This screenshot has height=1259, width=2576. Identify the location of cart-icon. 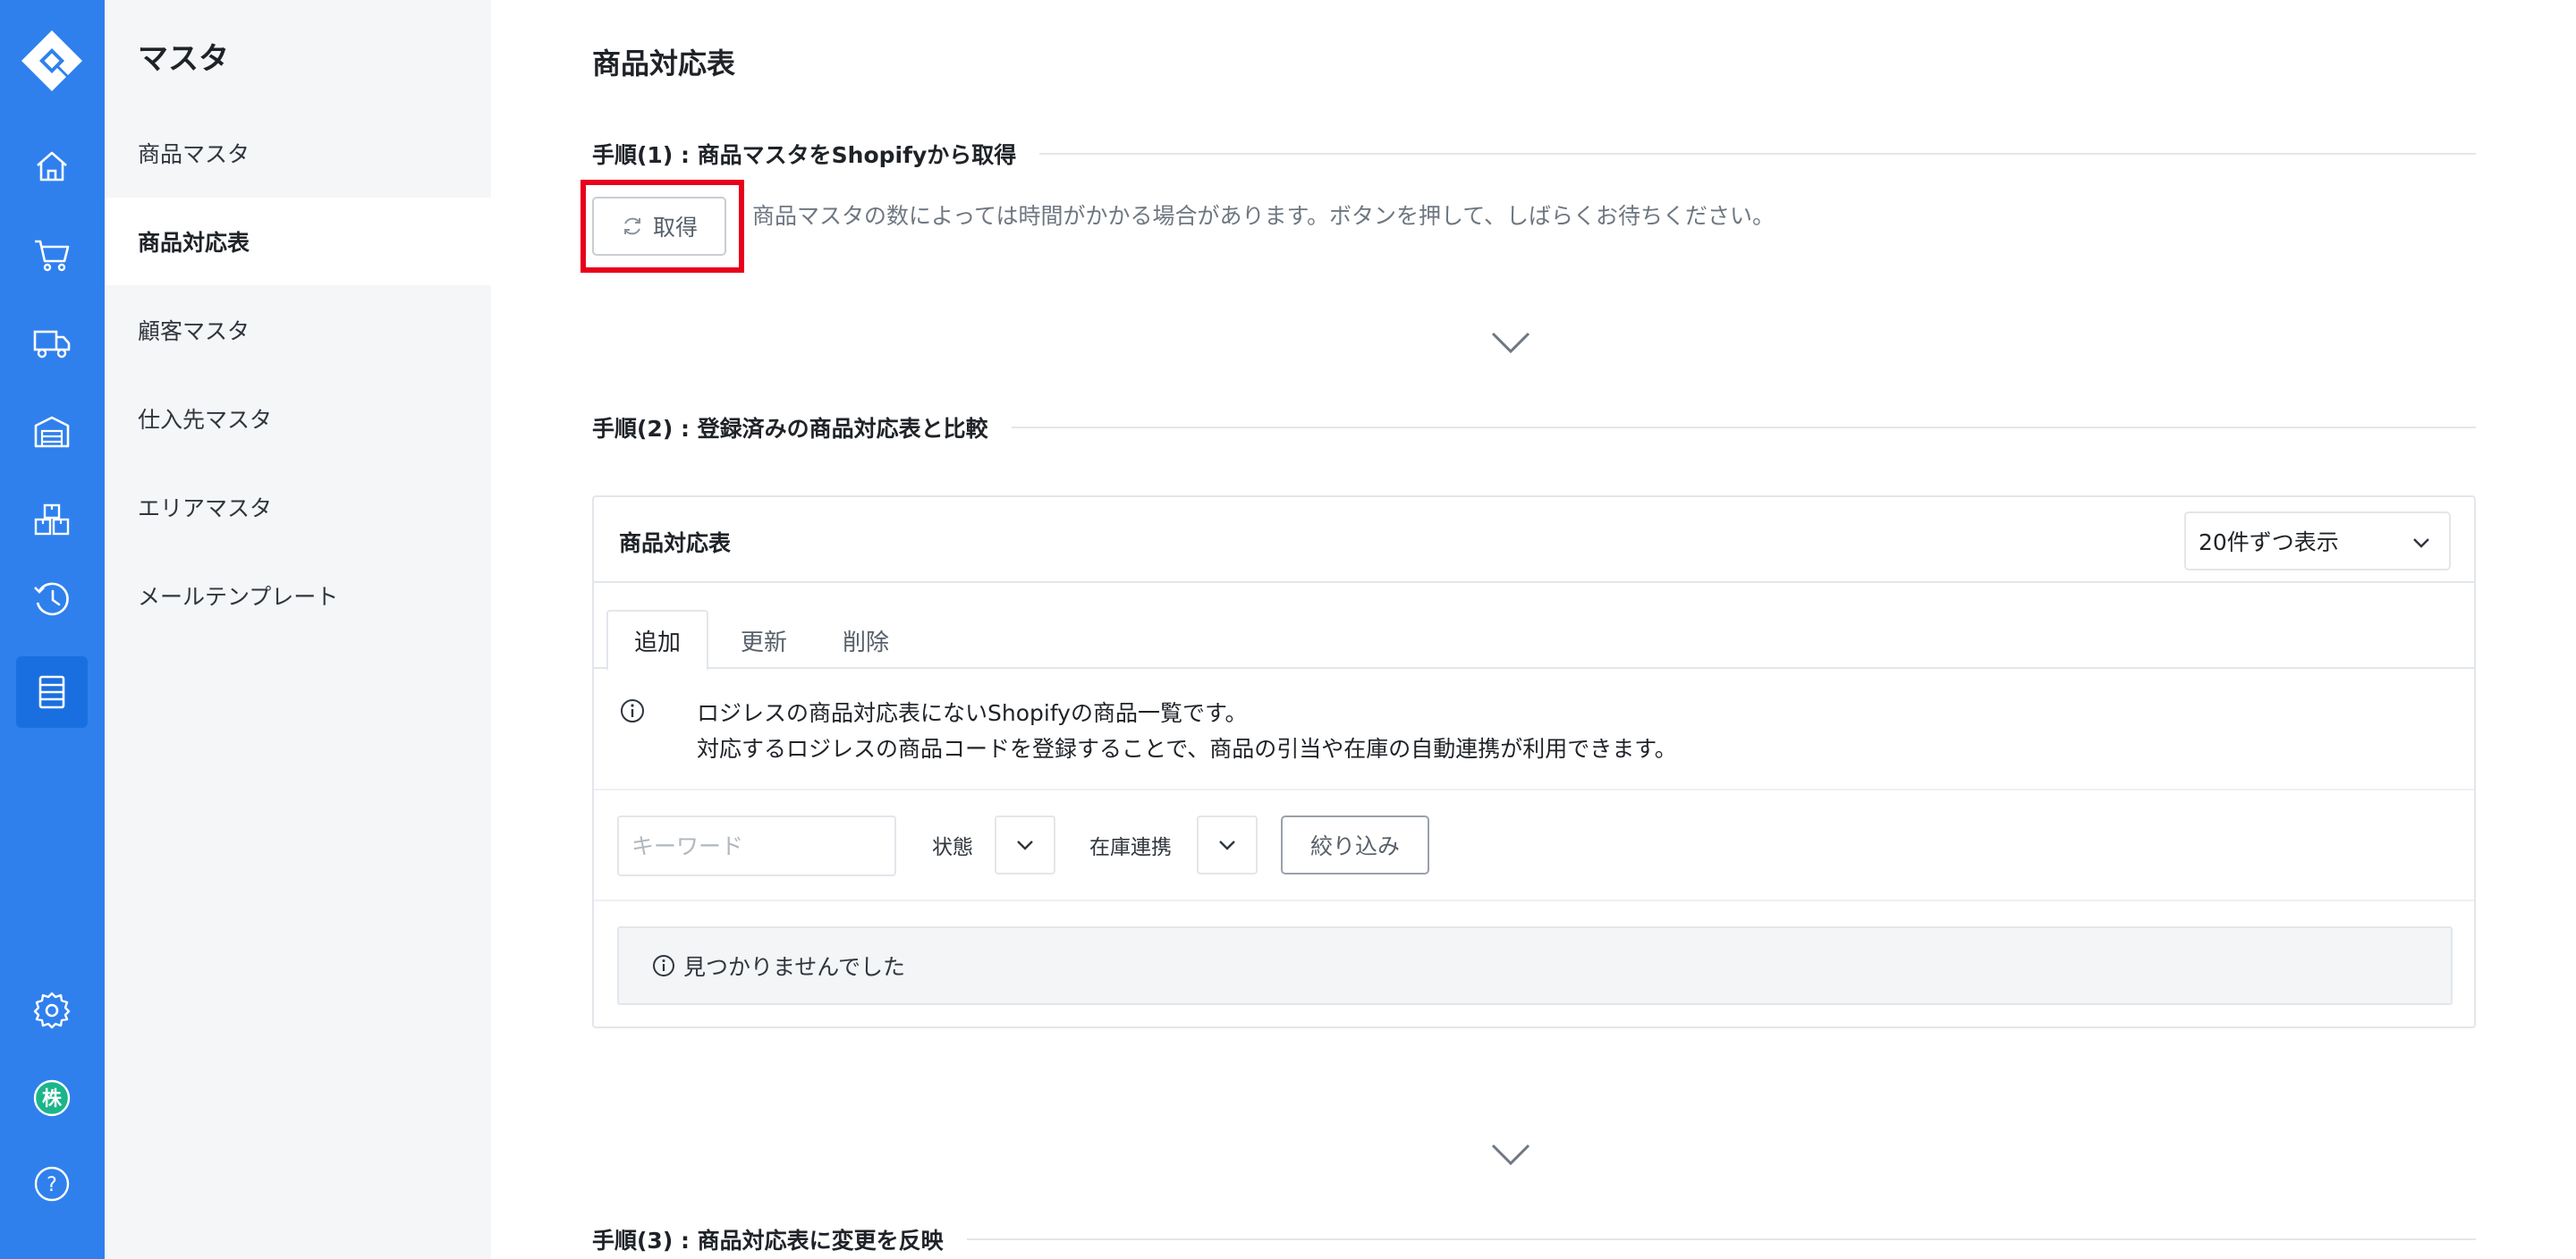
(52, 255).